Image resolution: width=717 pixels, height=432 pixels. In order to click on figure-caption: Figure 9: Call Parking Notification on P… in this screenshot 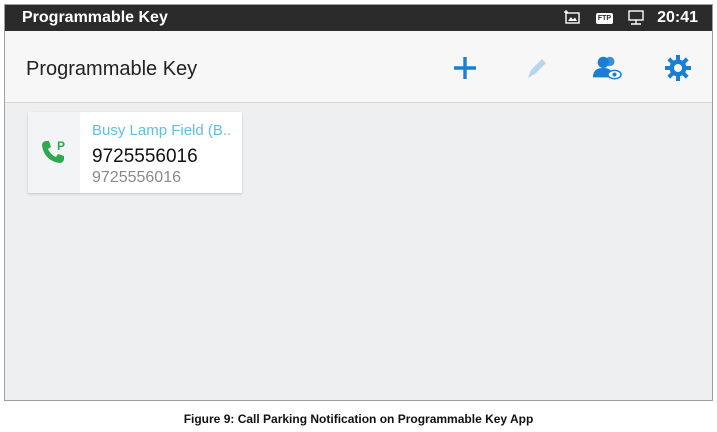, I will do `click(358, 419)`.